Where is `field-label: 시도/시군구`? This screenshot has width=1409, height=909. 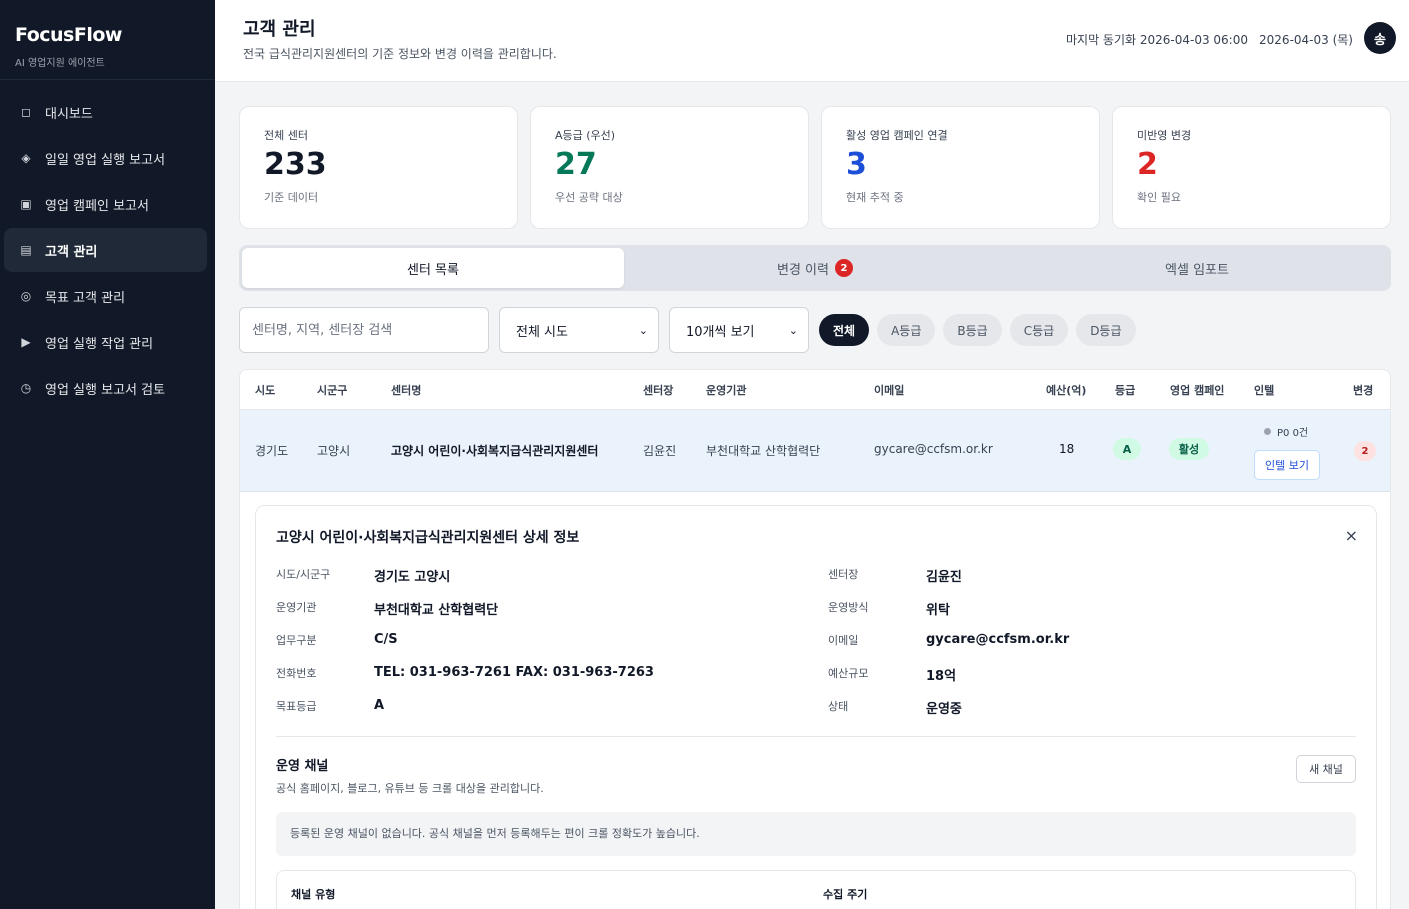 field-label: 시도/시군구 is located at coordinates (303, 574).